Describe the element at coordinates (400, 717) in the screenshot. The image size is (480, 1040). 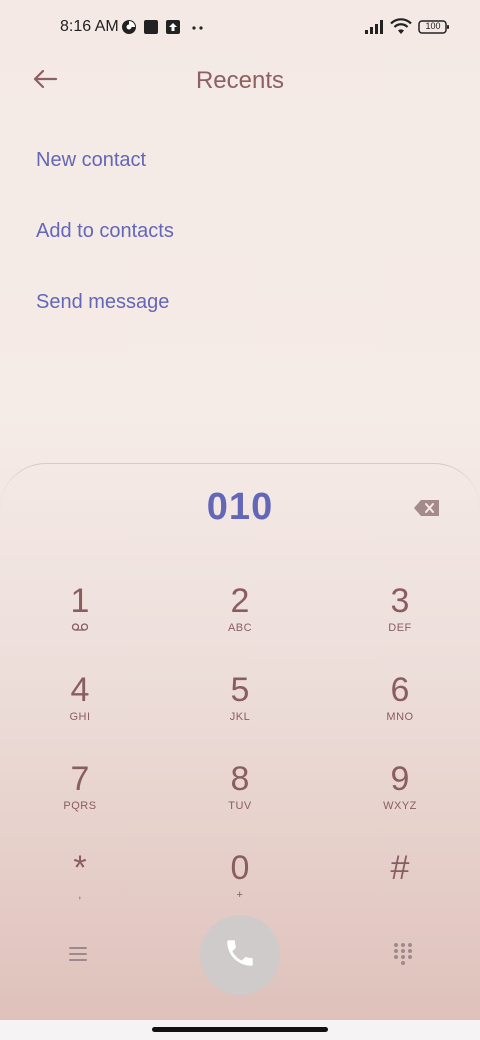
I see `key-letters: MNO` at that location.